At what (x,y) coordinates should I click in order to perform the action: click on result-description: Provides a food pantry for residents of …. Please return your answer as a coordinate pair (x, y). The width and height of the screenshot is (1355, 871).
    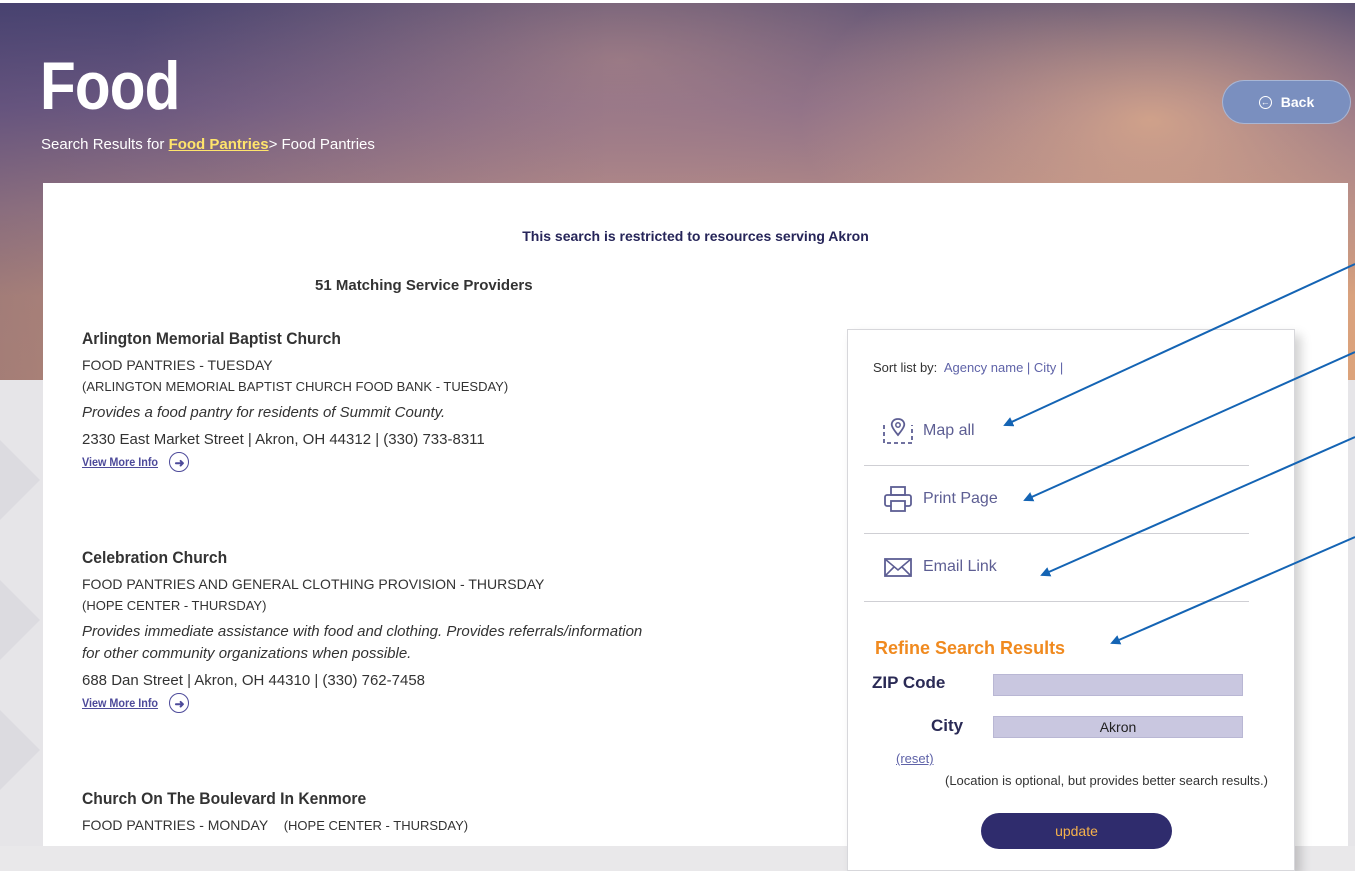
    Looking at the image, I should click on (264, 412).